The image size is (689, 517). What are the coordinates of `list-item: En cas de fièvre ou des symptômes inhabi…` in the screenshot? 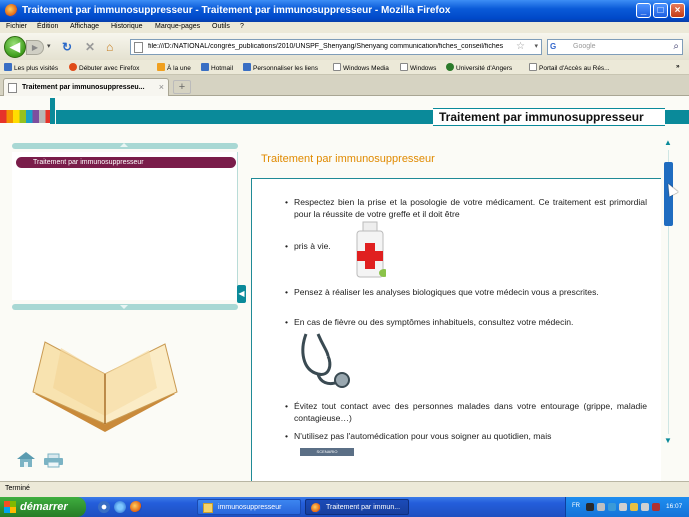 It's located at (466, 322).